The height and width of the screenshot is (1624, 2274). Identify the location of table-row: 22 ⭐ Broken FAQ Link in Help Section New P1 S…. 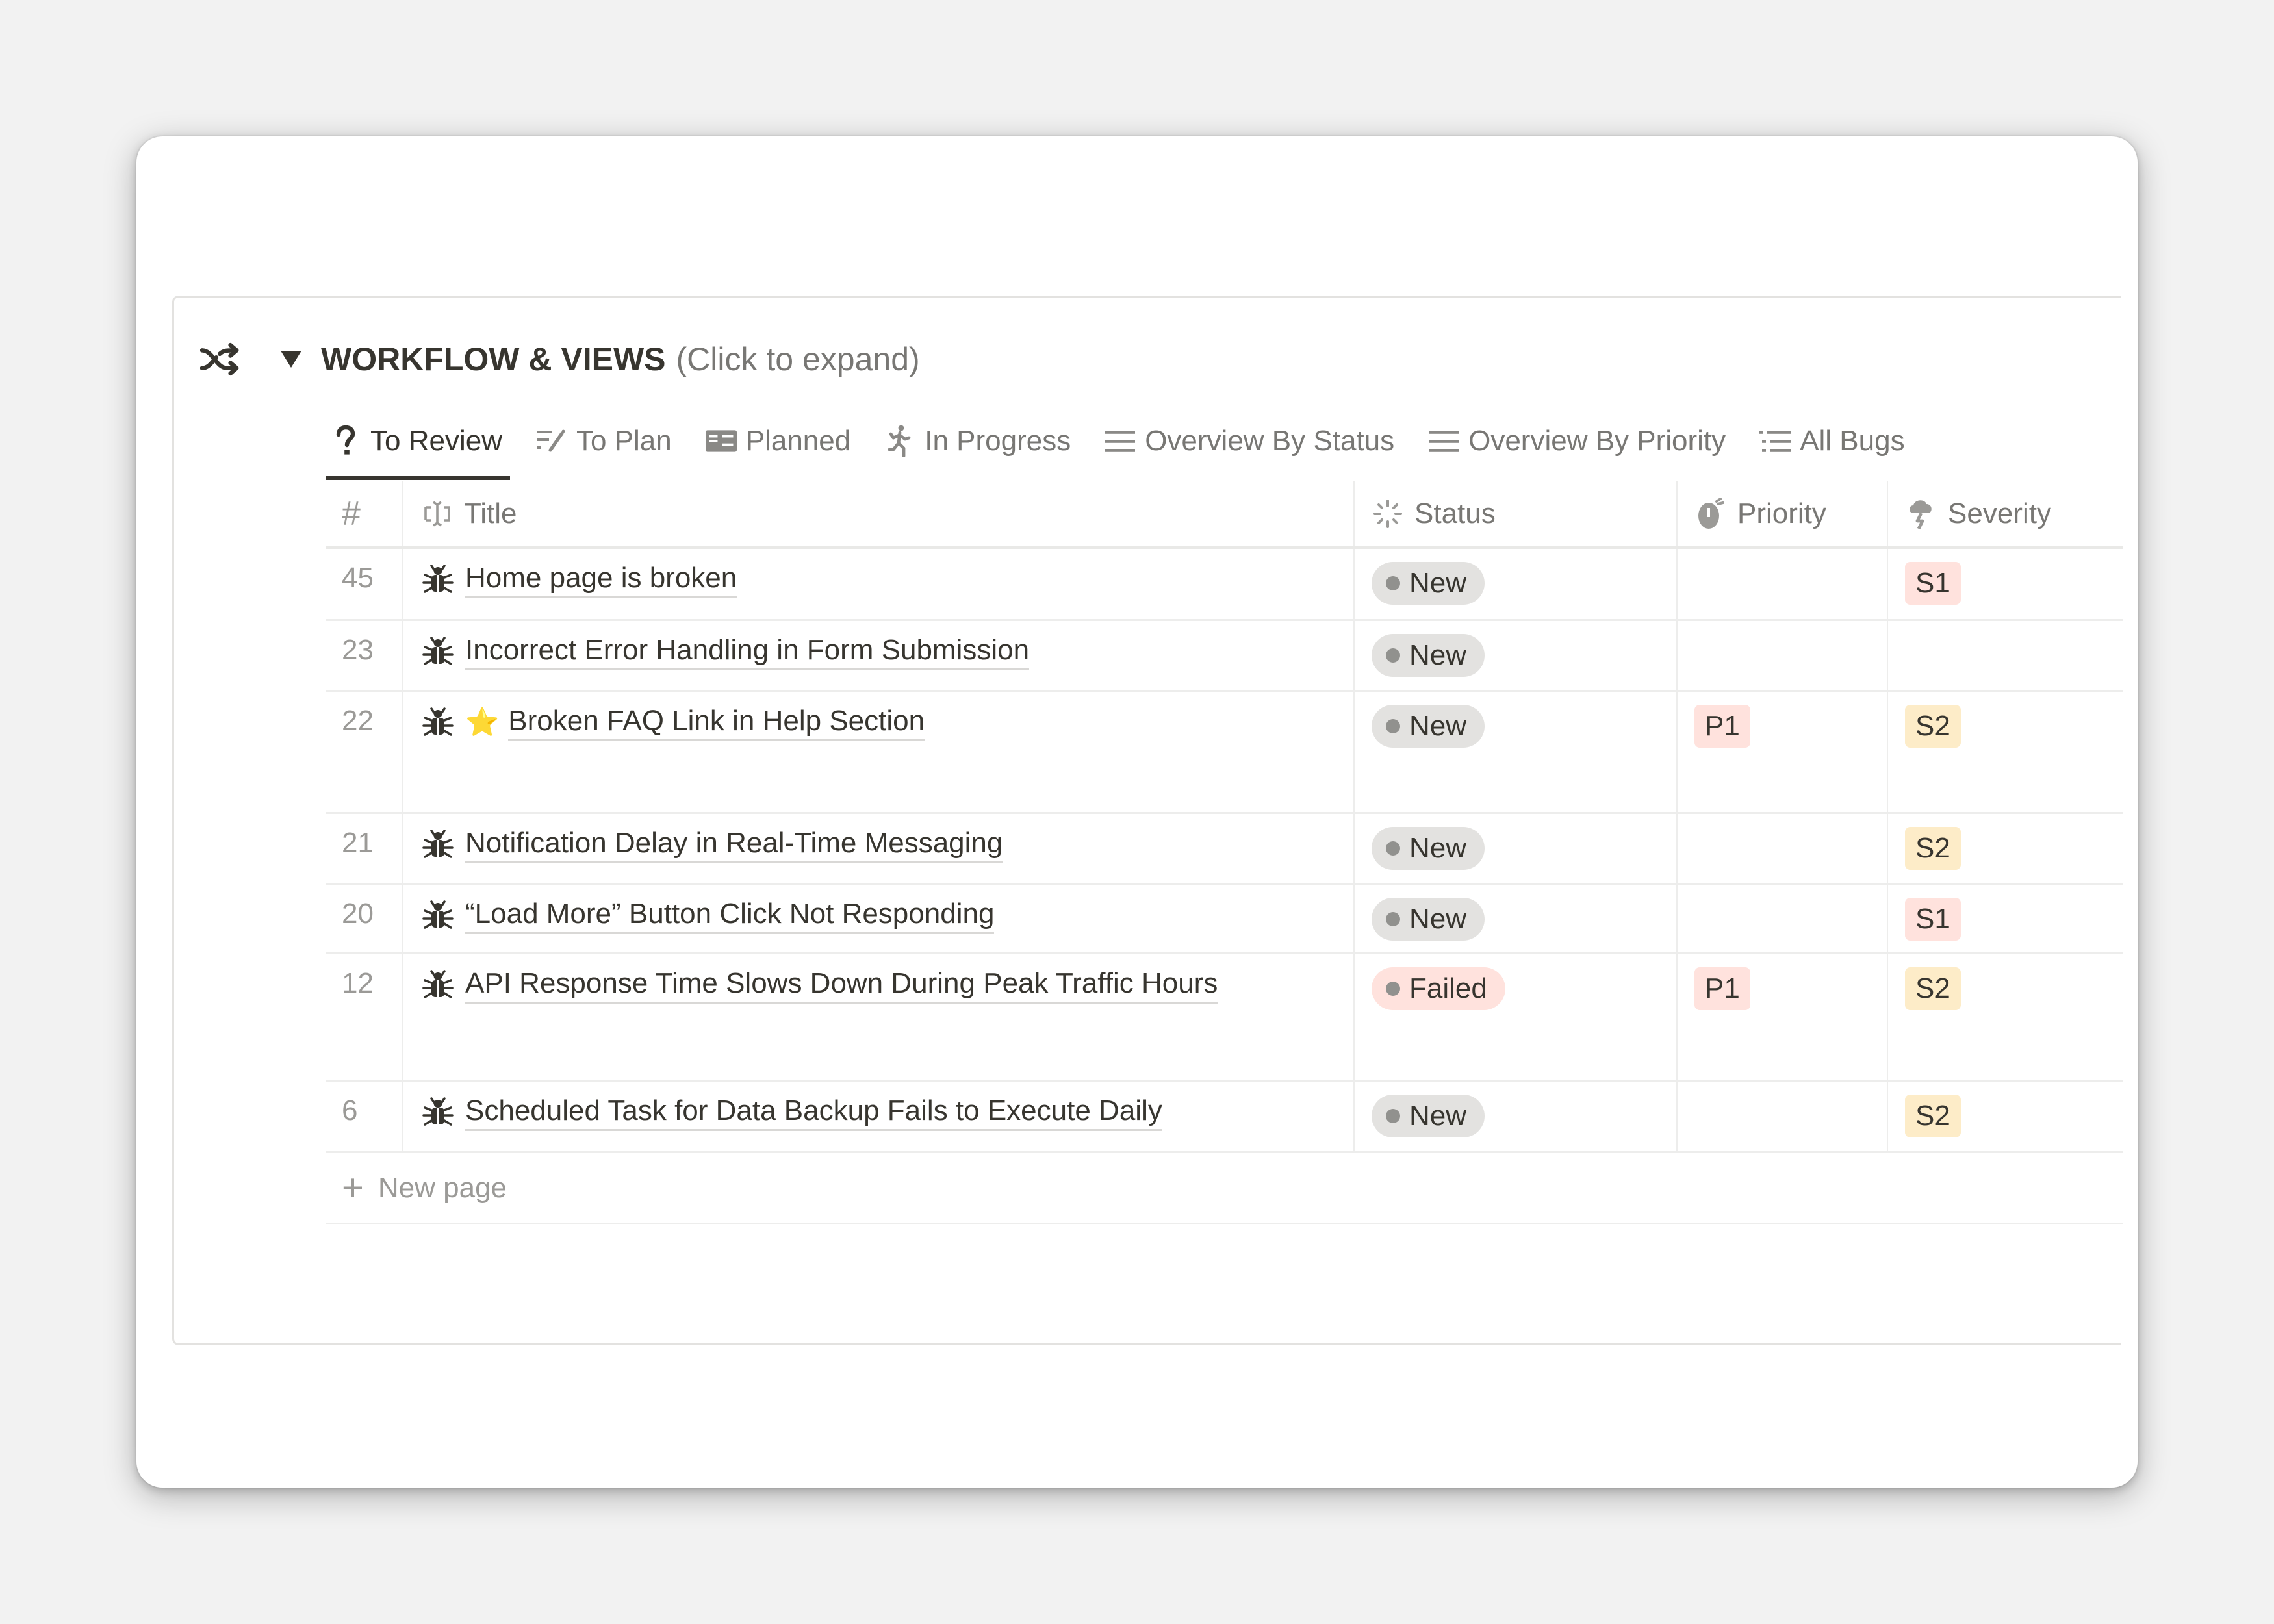
(1224, 753).